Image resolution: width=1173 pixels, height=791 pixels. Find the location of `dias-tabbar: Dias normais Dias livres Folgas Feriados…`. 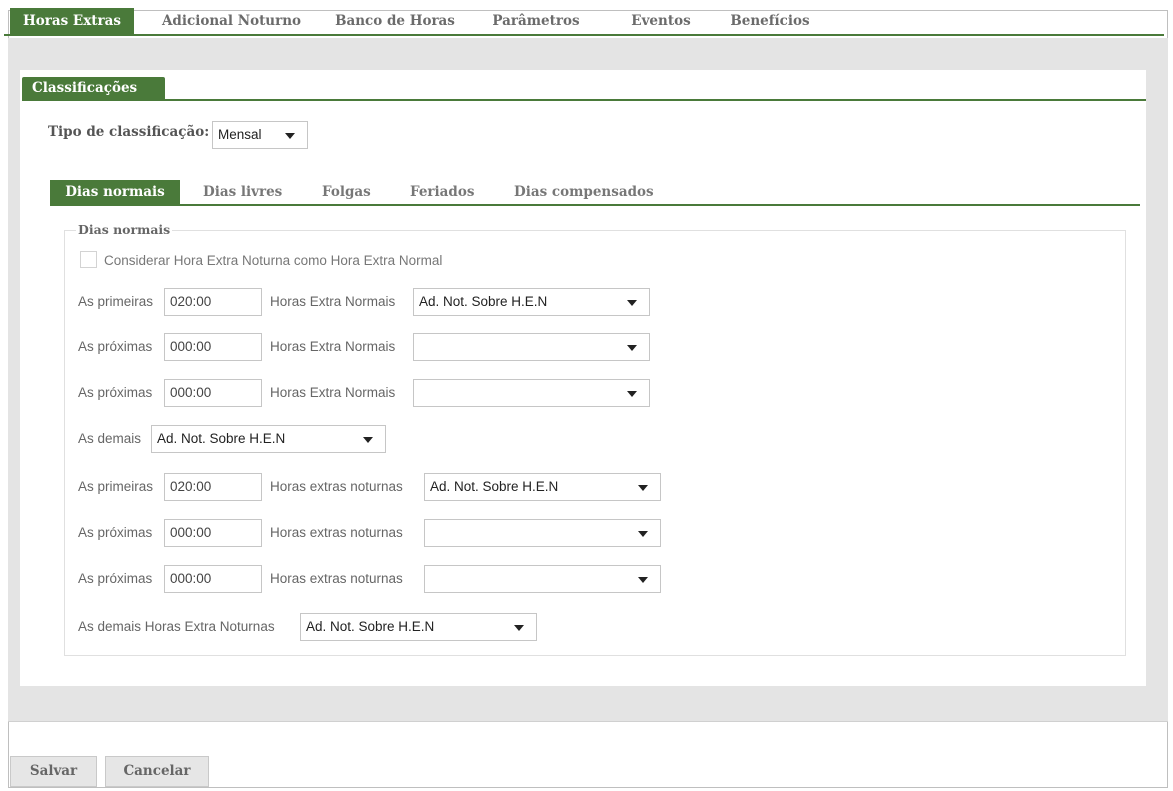

dias-tabbar: Dias normais Dias livres Folgas Feriados… is located at coordinates (595, 193).